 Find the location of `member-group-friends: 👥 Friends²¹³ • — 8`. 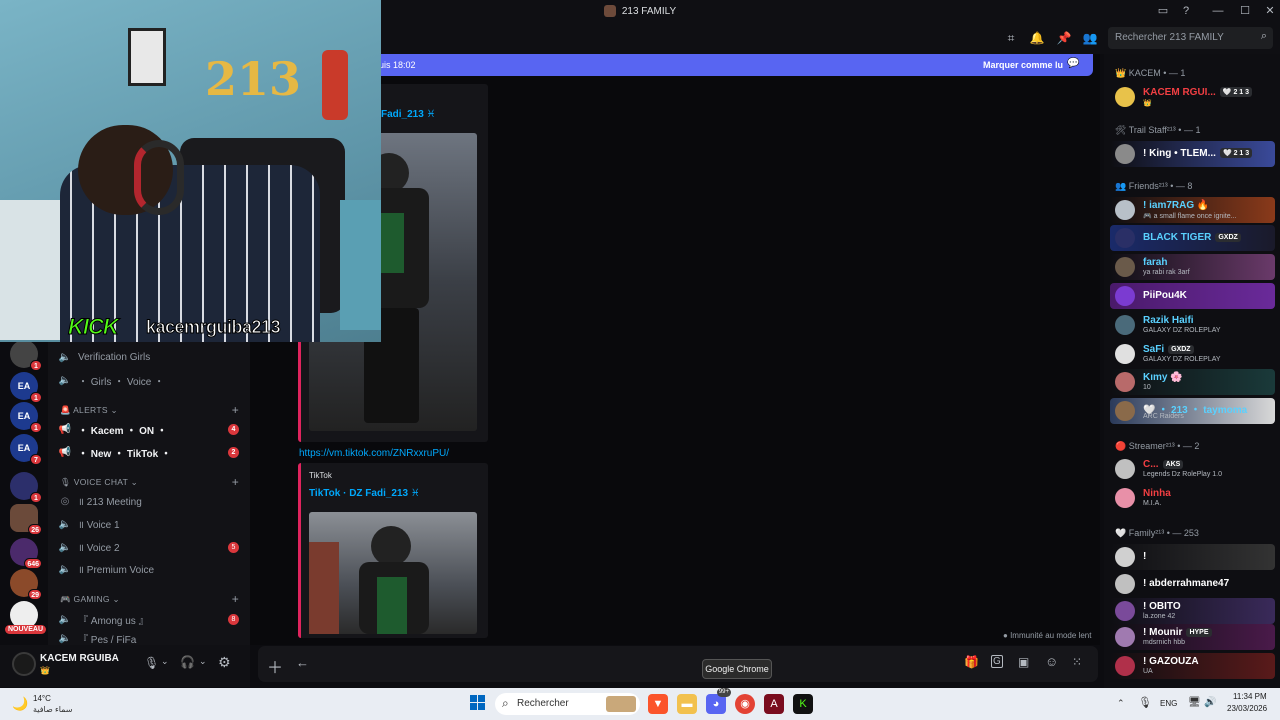

member-group-friends: 👥 Friends²¹³ • — 8 is located at coordinates (1154, 186).